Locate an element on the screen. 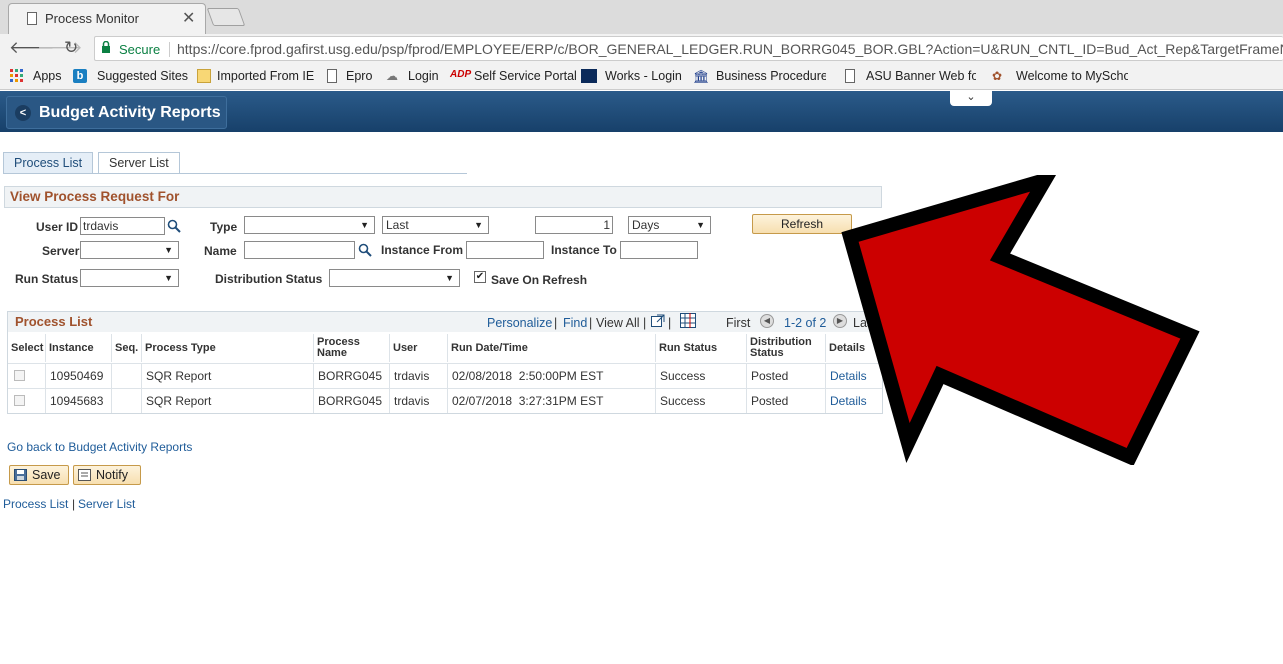 Image resolution: width=1283 pixels, height=664 pixels. server-label: Server is located at coordinates (61, 251).